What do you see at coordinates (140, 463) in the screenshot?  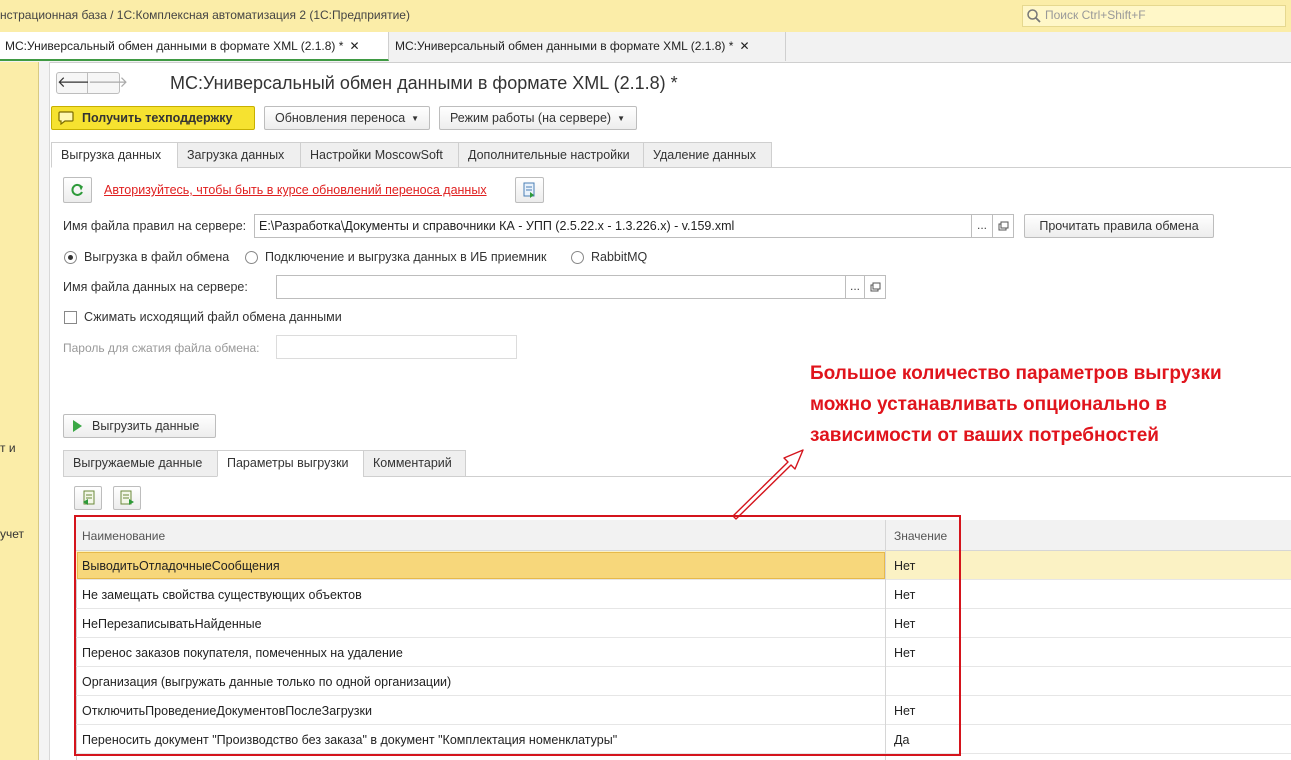 I see `tab-exported-data: Выгружаемые данные` at bounding box center [140, 463].